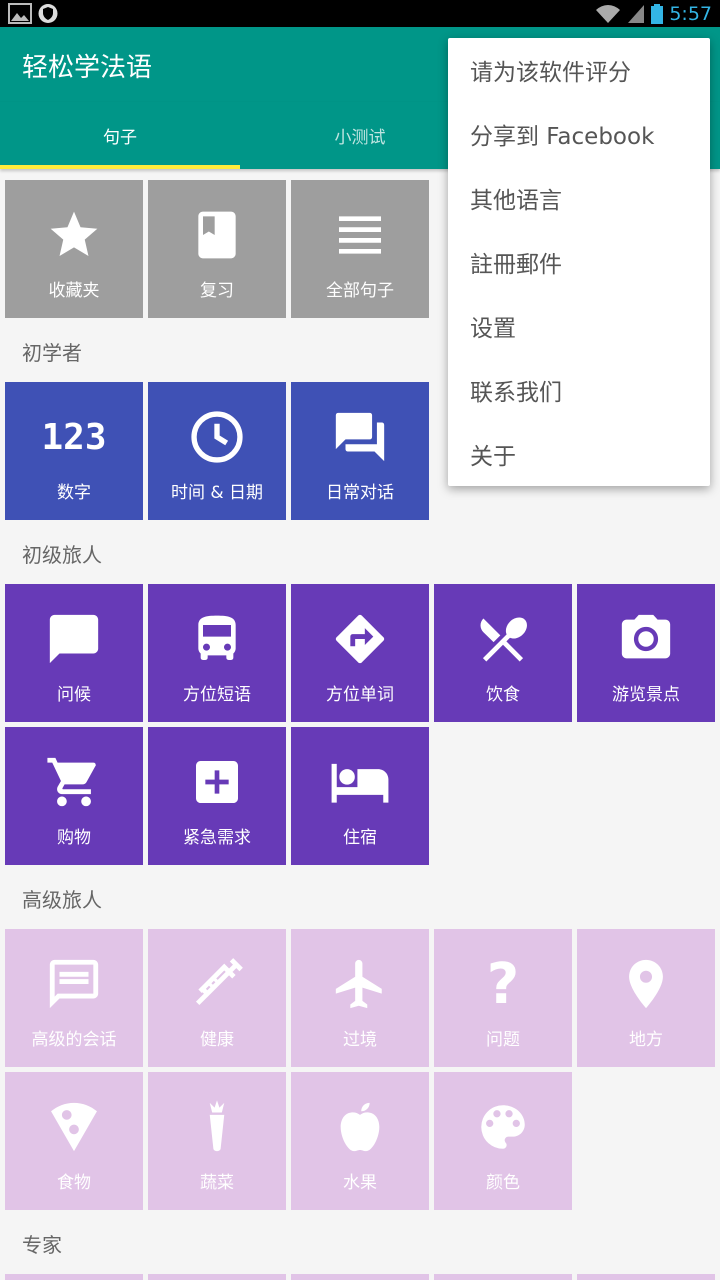  I want to click on app-title: 轻松学法语, so click(87, 68).